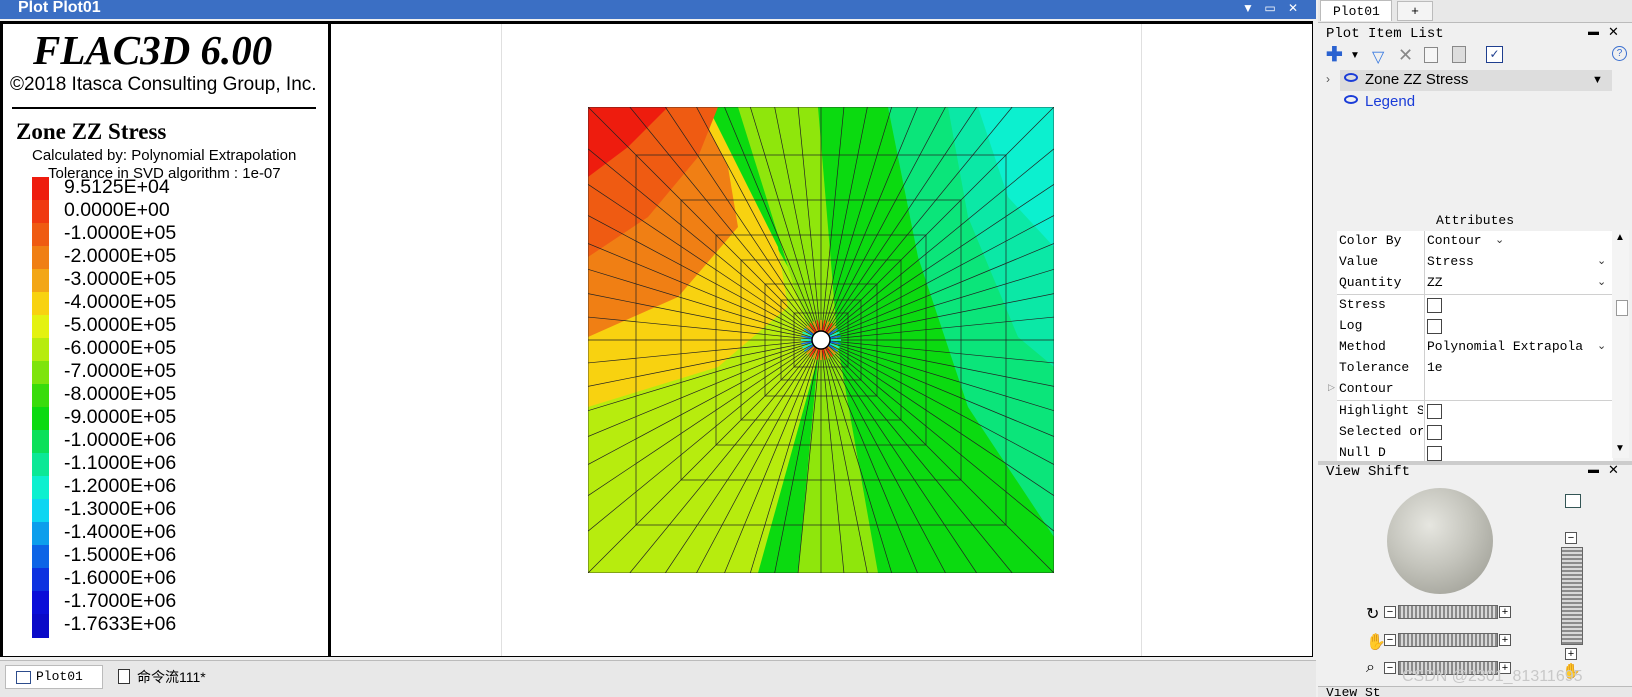 The width and height of the screenshot is (1632, 697). I want to click on add-dropdown-icon: ▼, so click(1355, 55).